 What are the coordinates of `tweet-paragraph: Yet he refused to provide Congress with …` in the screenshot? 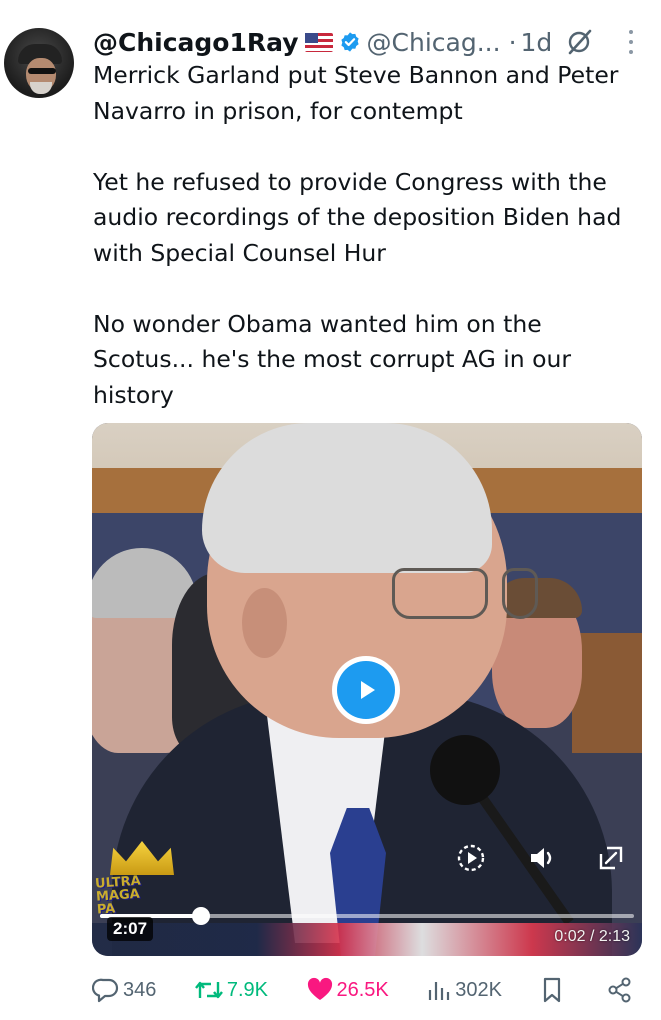 It's located at (357, 217).